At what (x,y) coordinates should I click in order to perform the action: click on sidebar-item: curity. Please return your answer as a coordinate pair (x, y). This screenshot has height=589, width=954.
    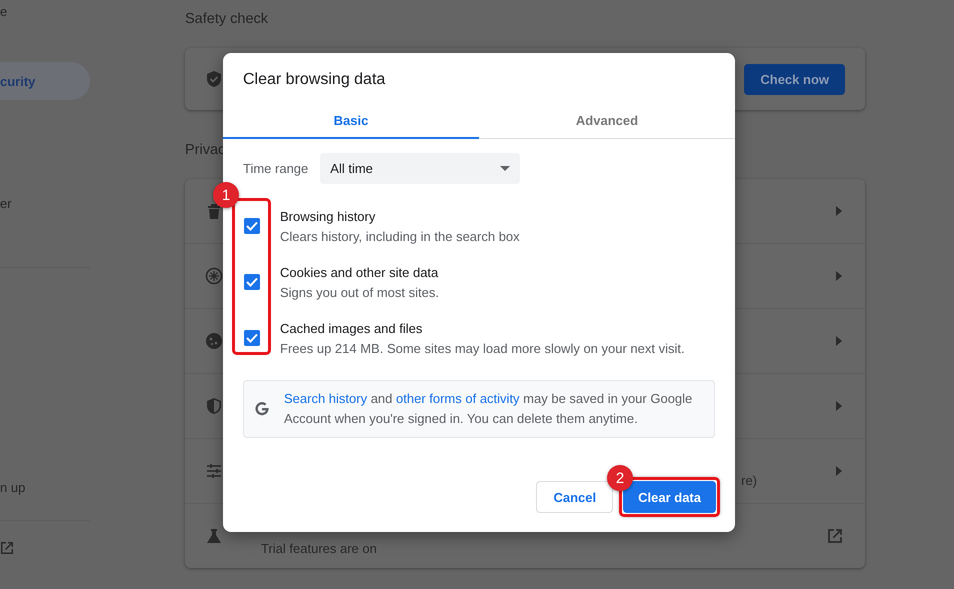
    Looking at the image, I should click on (45, 81).